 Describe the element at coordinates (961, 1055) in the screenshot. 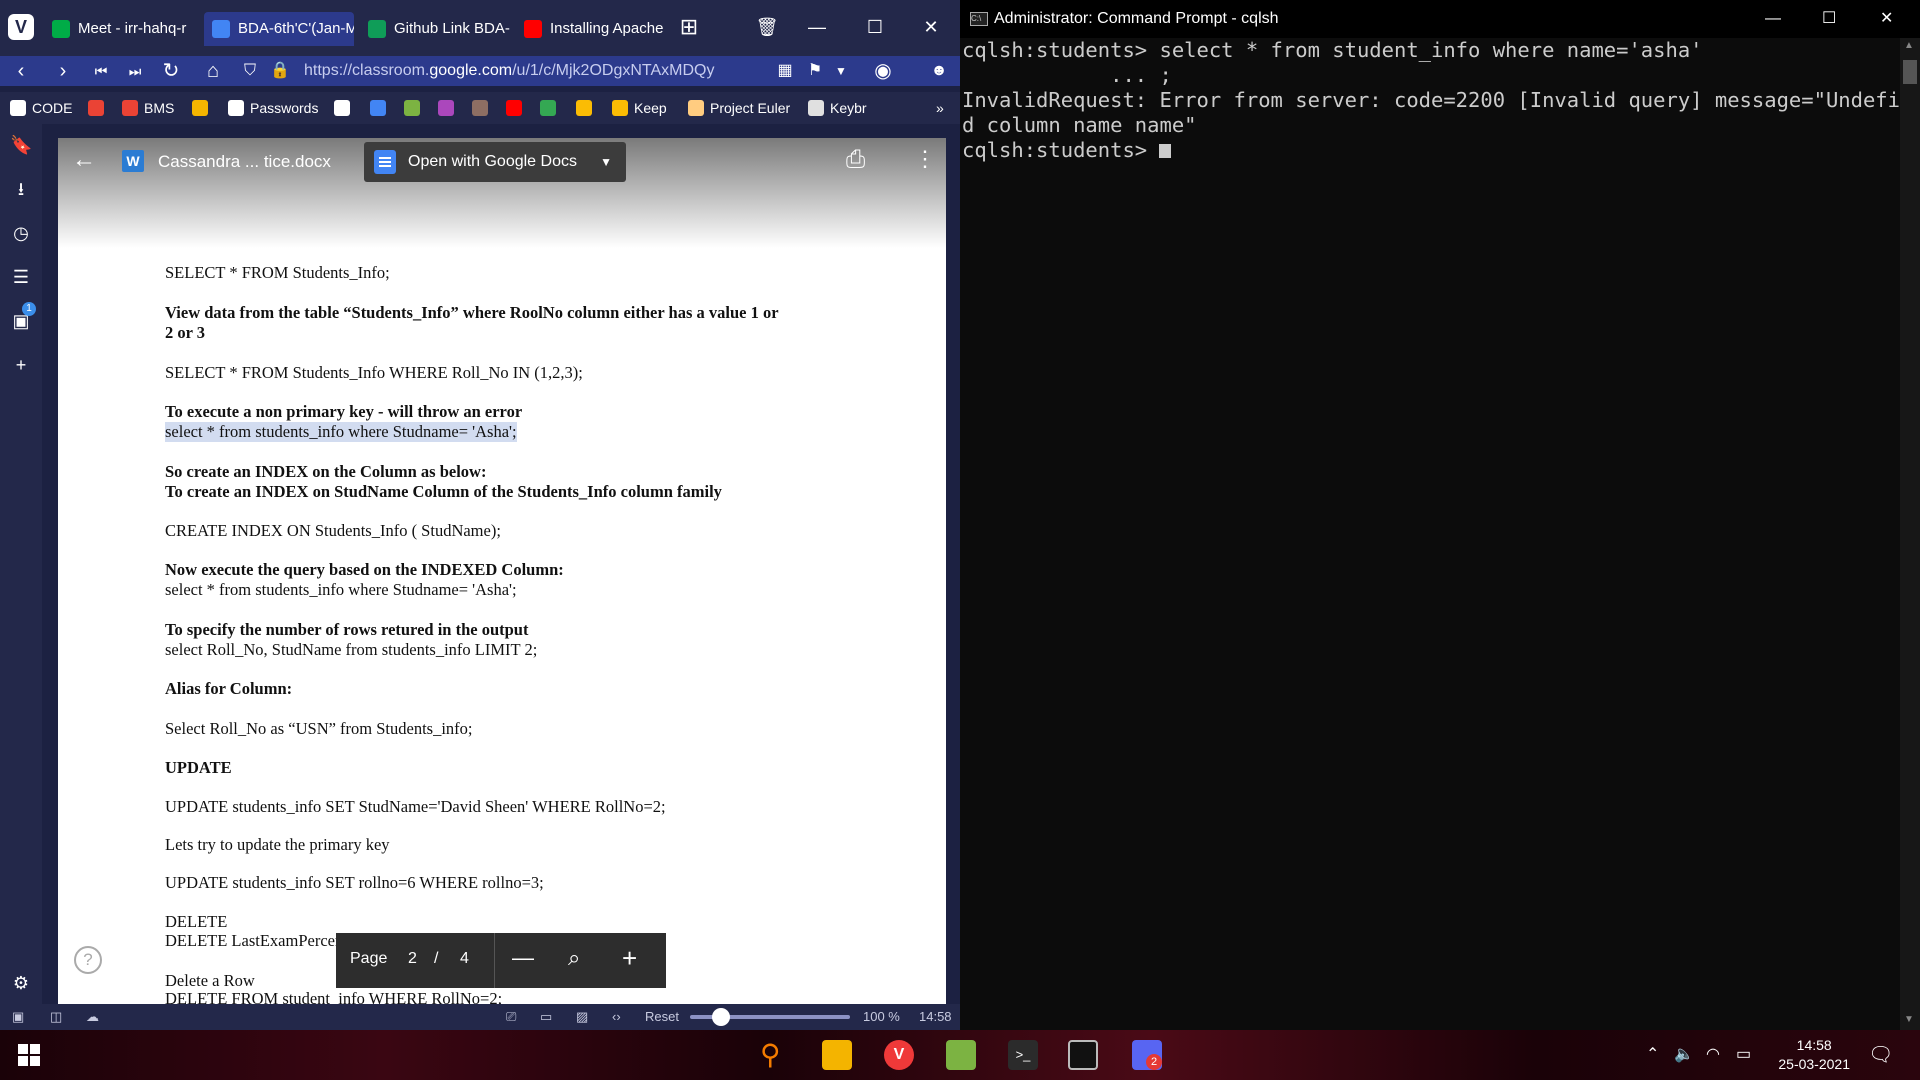

I see `notepad-icon` at that location.